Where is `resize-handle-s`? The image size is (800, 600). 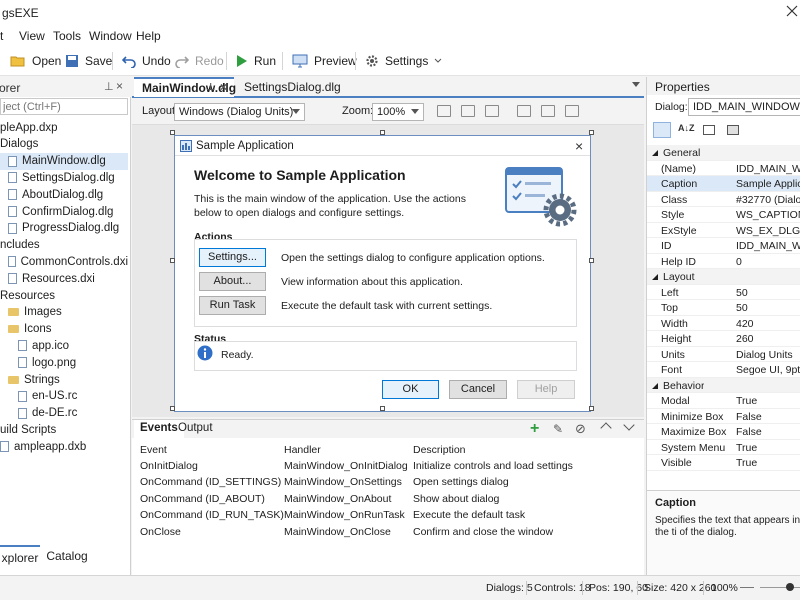 resize-handle-s is located at coordinates (382, 408).